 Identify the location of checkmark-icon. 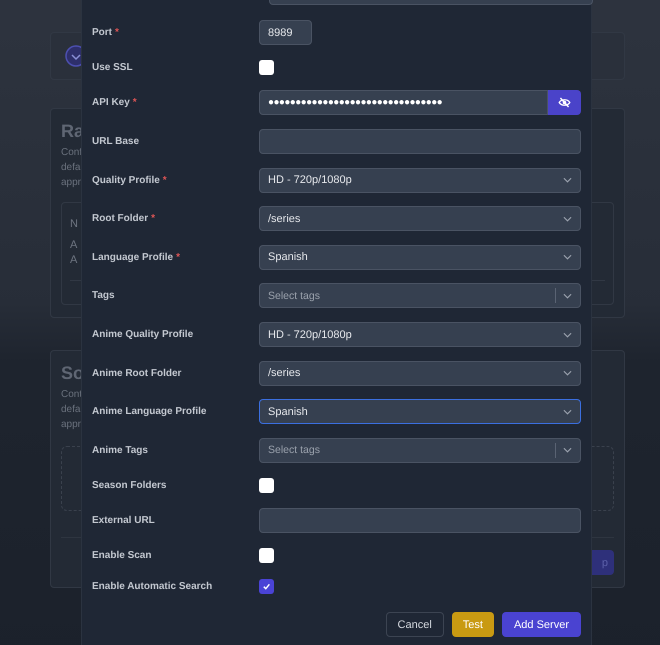
(266, 587).